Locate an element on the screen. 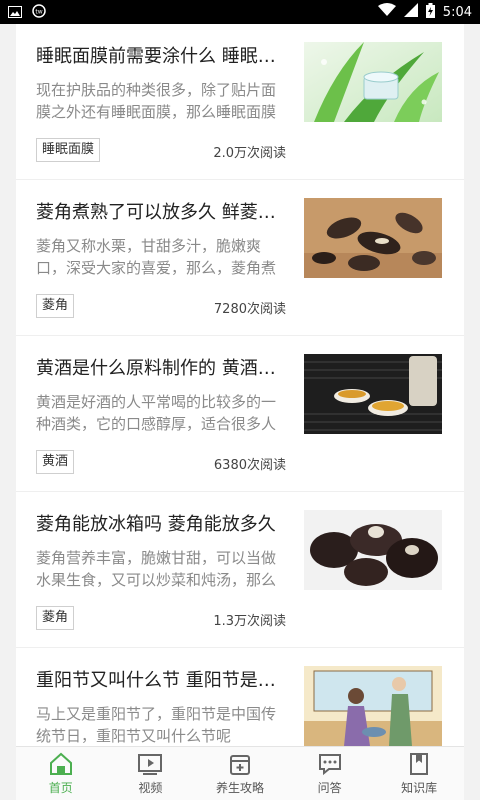 The width and height of the screenshot is (480, 800). signal-icon is located at coordinates (410, 12).